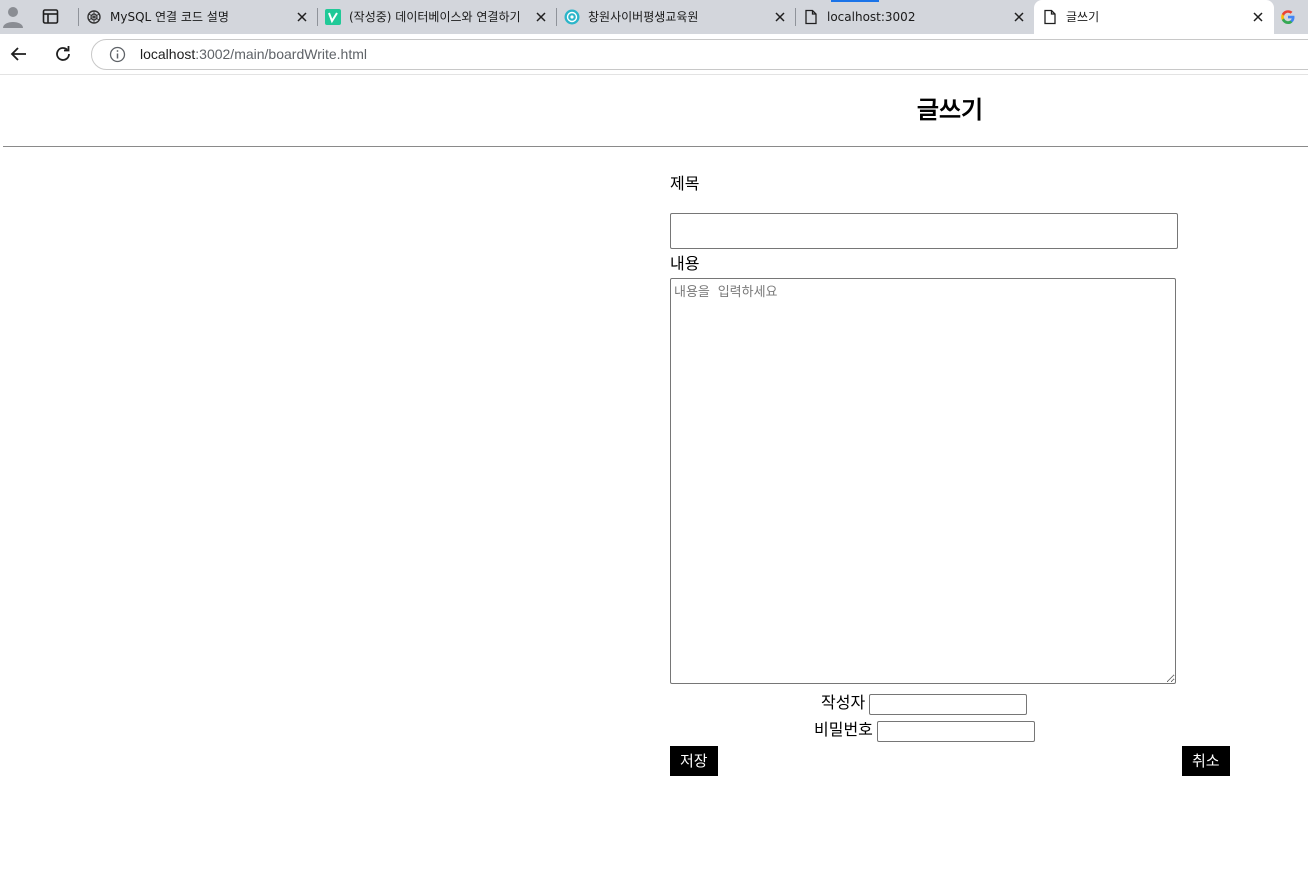 The image size is (1308, 877). I want to click on back-arrow-icon, so click(19, 54).